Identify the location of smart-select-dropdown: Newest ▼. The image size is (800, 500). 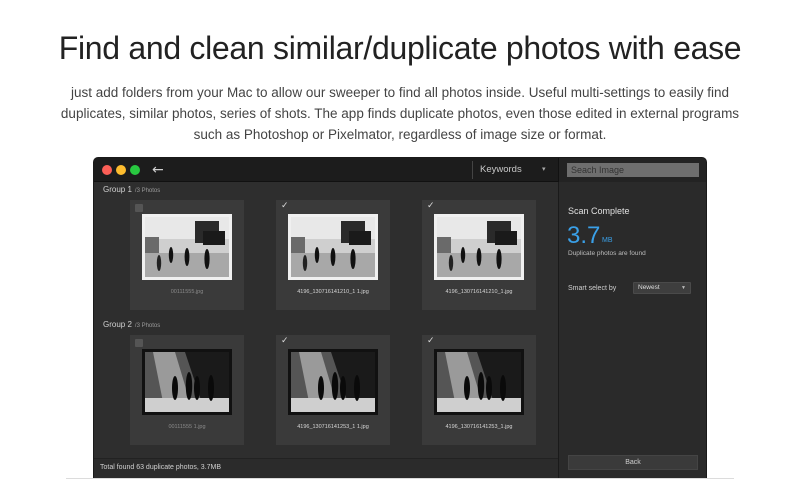
(662, 288).